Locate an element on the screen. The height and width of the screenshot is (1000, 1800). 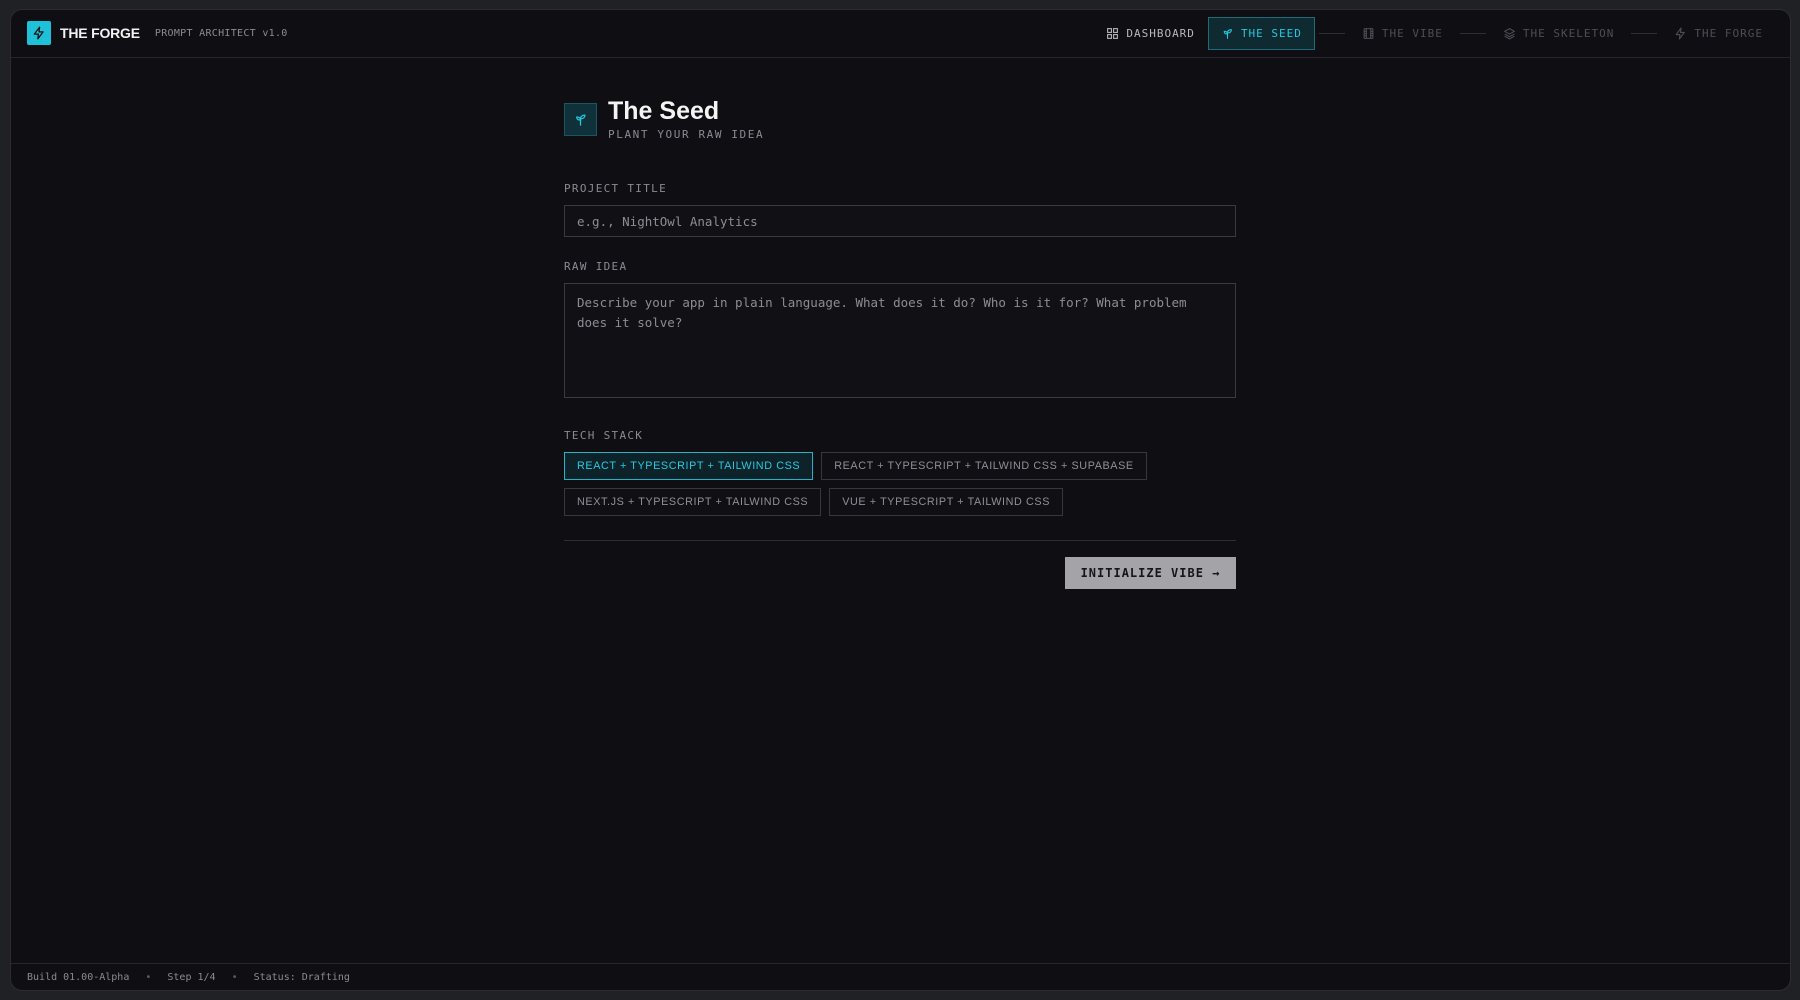
raw-idea-label: RAW IDEA is located at coordinates (596, 266).